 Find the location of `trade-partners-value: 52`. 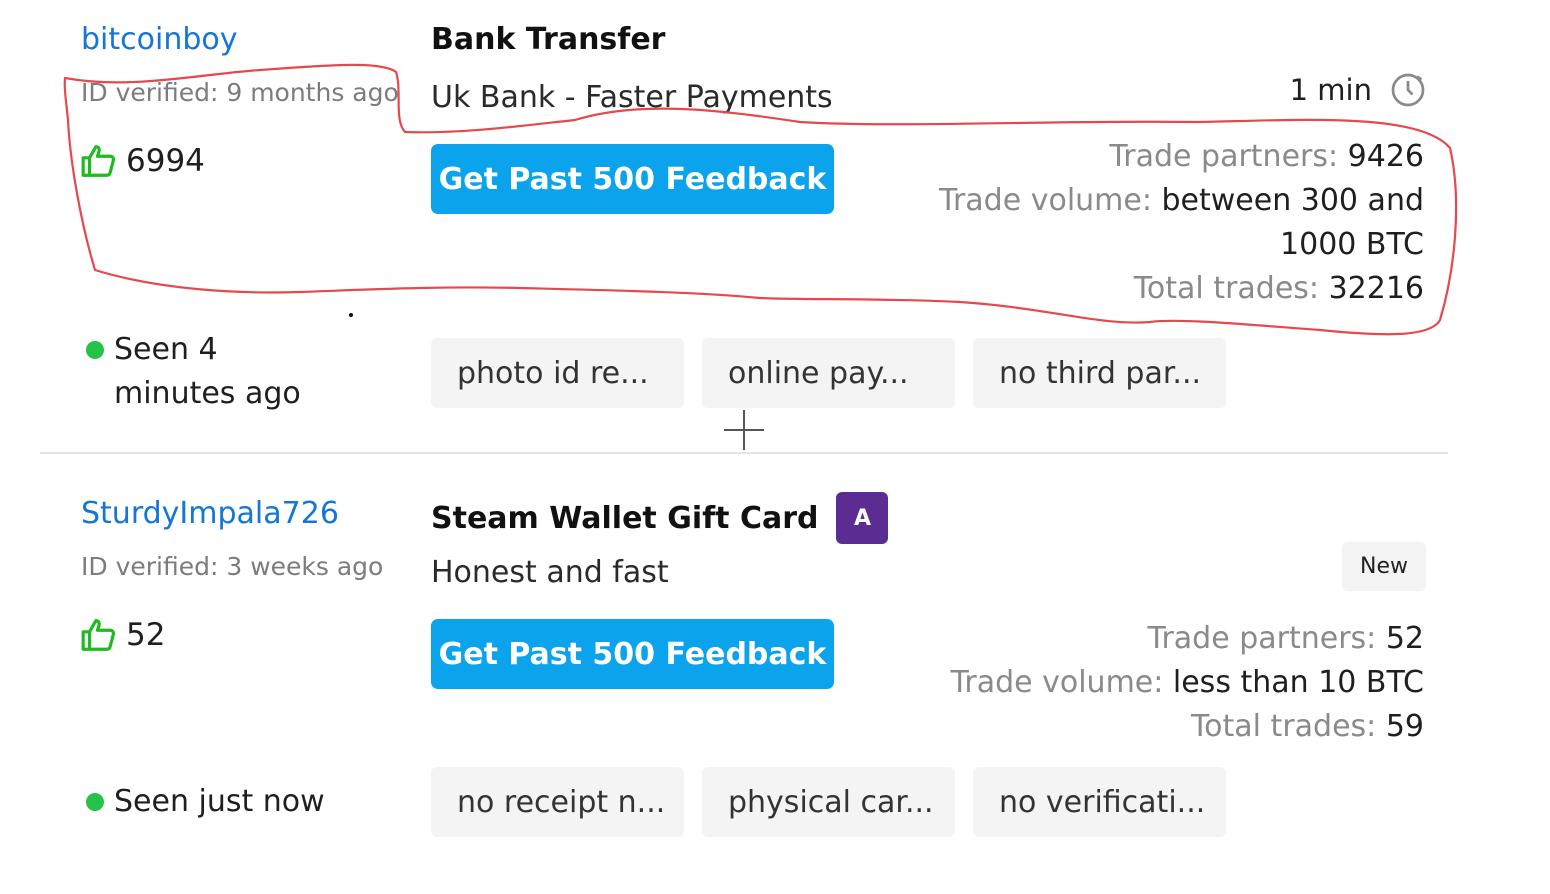

trade-partners-value: 52 is located at coordinates (1404, 638).